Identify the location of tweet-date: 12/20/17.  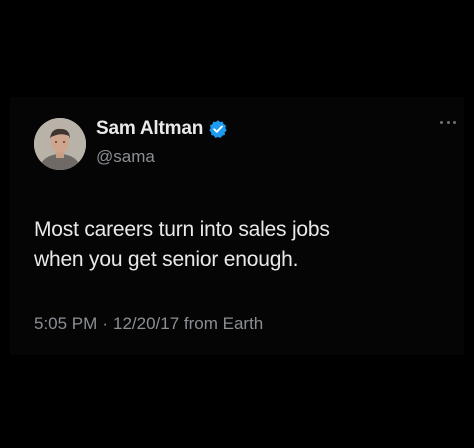
(146, 323).